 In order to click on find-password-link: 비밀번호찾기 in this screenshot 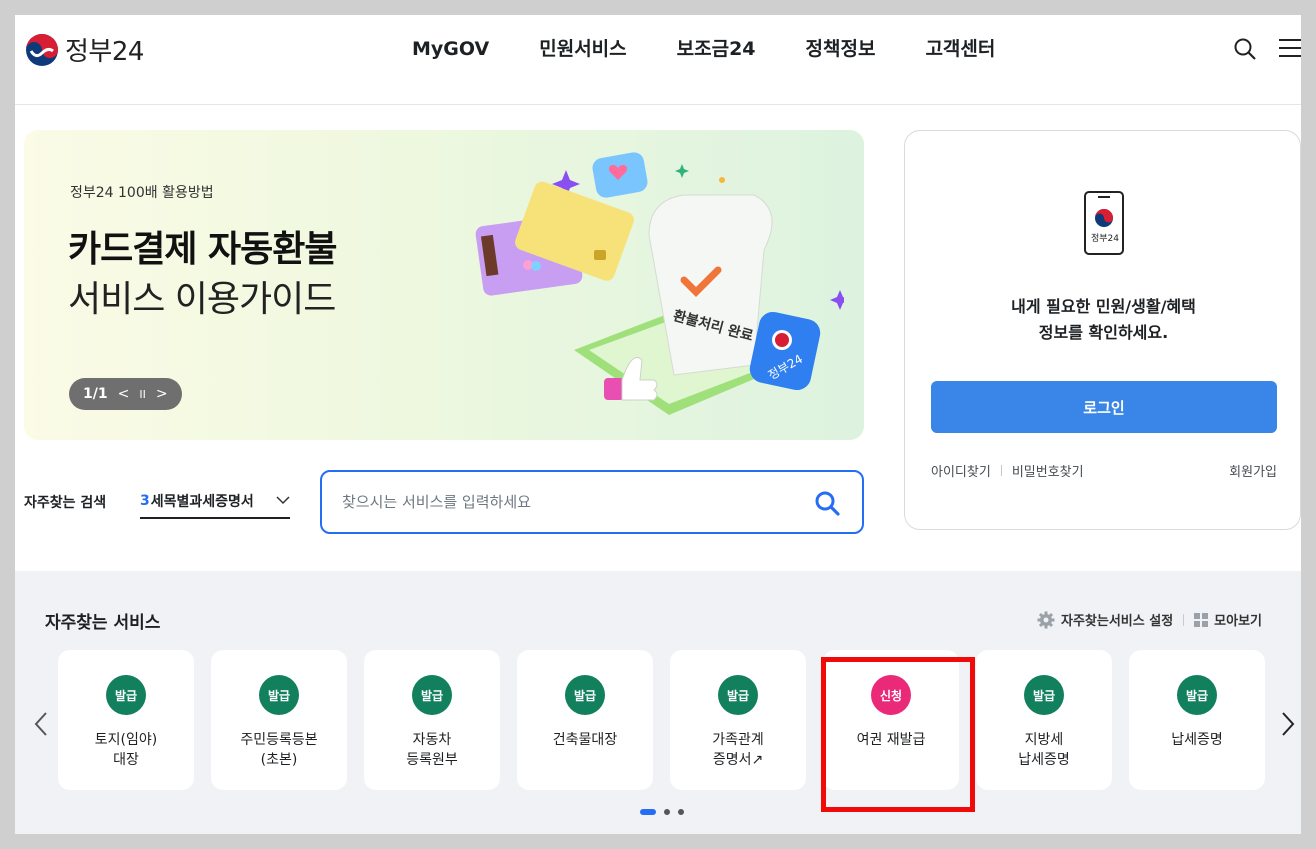, I will do `click(1048, 470)`.